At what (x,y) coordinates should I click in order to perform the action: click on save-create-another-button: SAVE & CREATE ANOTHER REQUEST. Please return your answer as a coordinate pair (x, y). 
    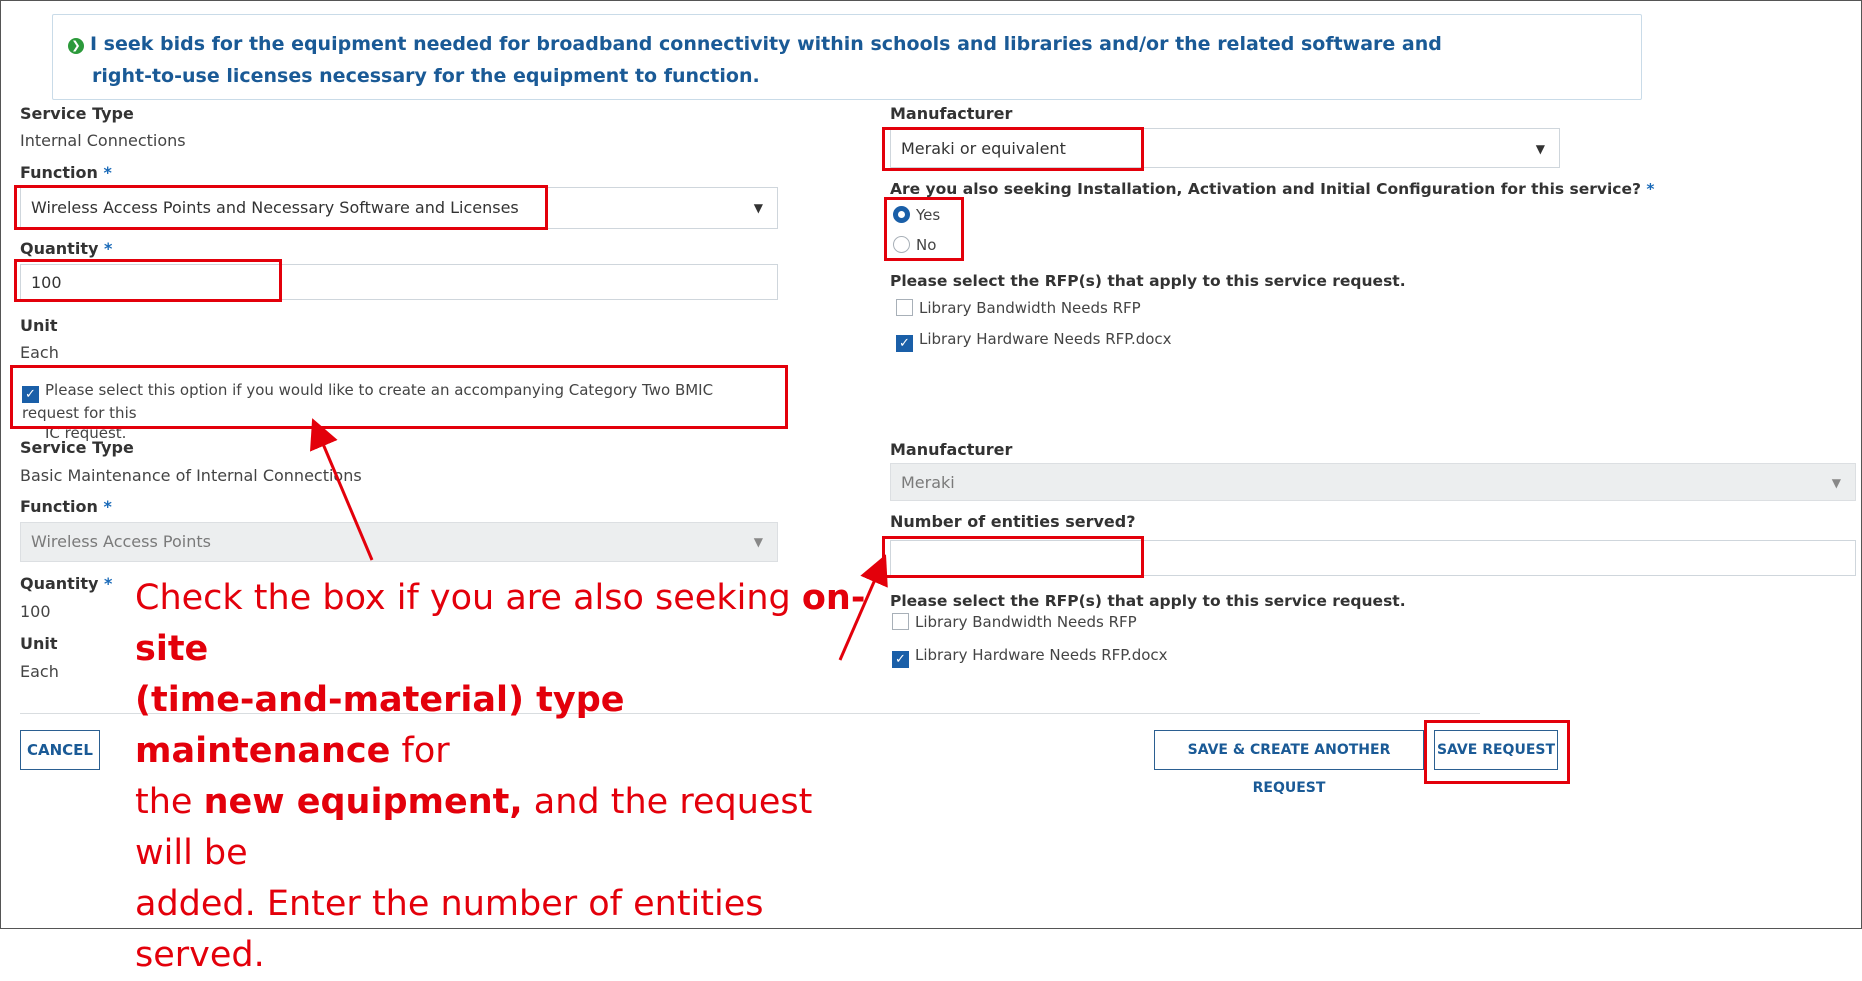
    Looking at the image, I should click on (1289, 763).